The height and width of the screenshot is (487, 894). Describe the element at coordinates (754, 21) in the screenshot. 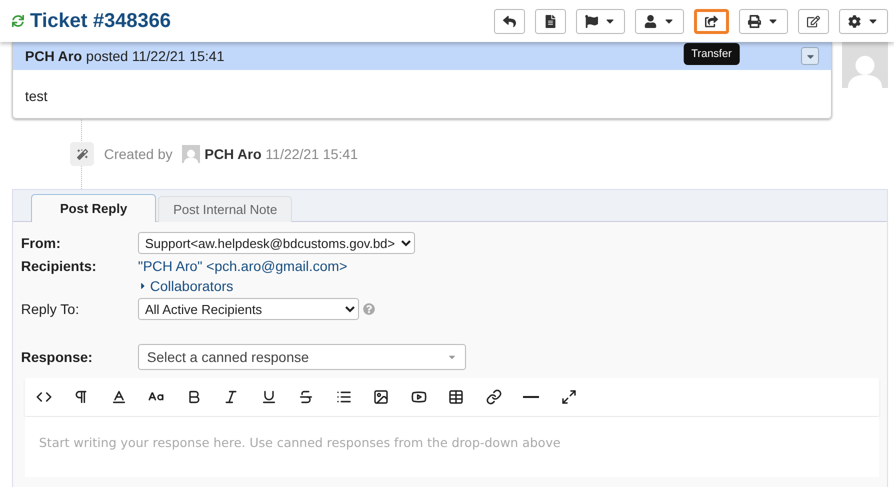

I see `print-icon` at that location.